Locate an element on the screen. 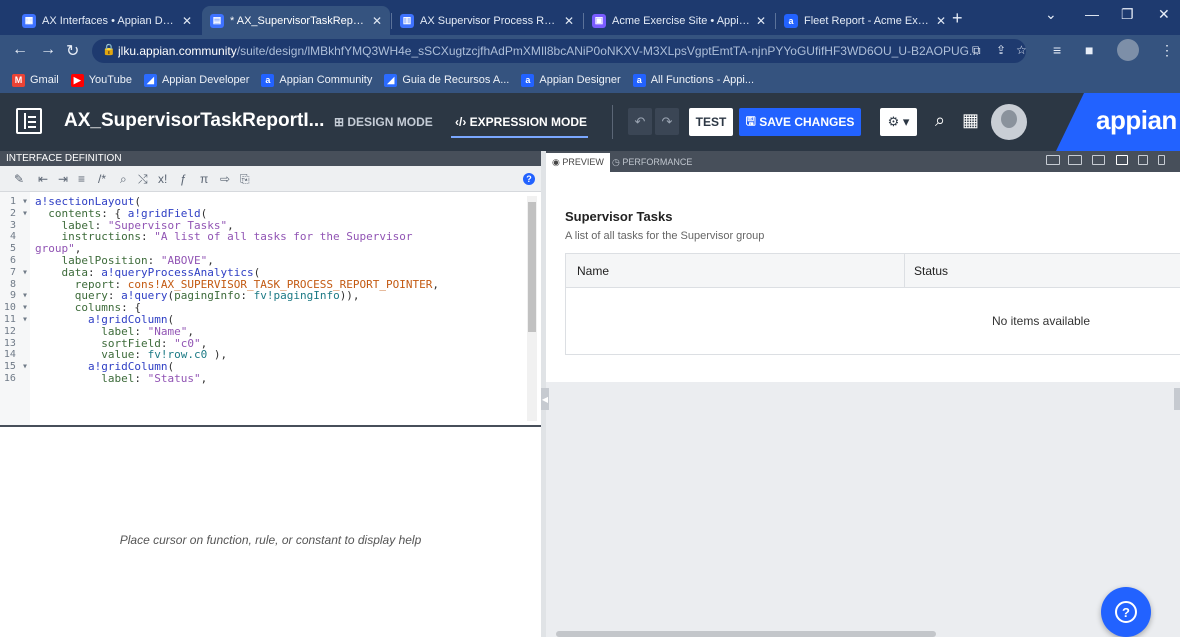 Image resolution: width=1180 pixels, height=637 pixels. design-mode-tab: ⊞ DESIGN MODE is located at coordinates (383, 122).